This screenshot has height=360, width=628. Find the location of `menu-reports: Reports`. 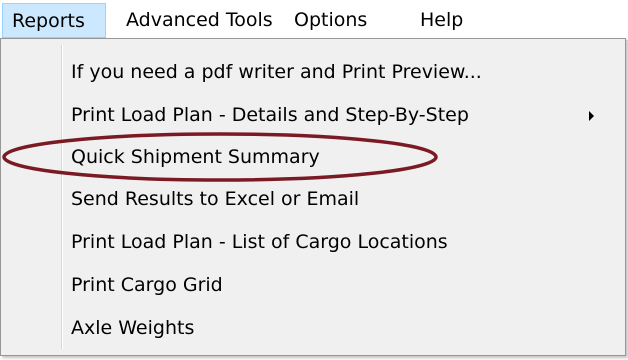

menu-reports: Reports is located at coordinates (54, 20).